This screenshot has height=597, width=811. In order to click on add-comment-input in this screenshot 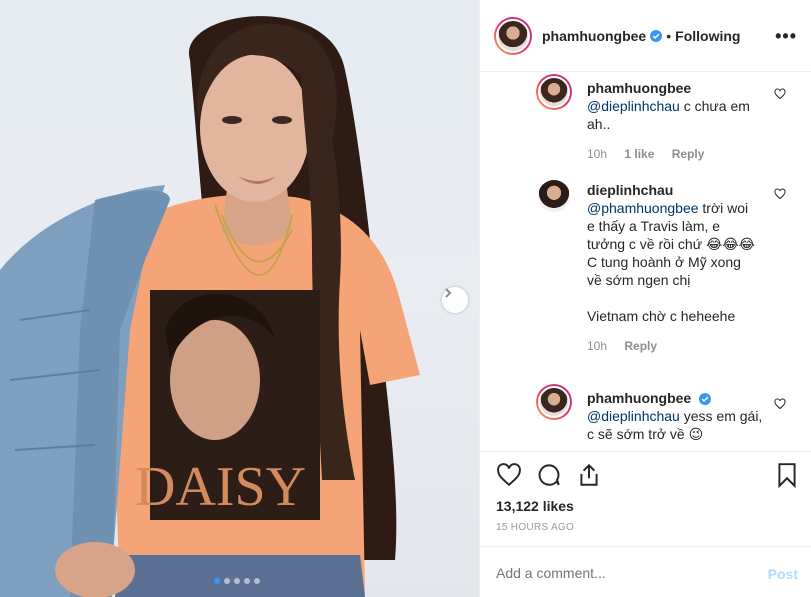, I will do `click(621, 573)`.